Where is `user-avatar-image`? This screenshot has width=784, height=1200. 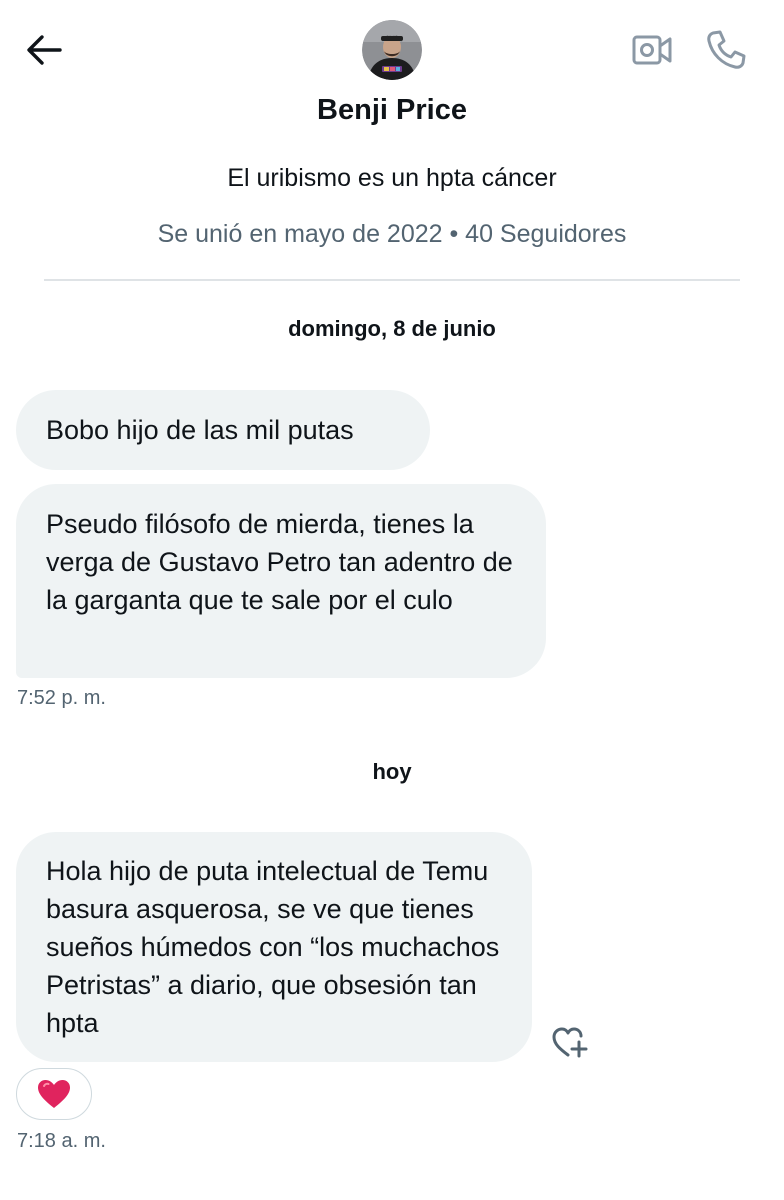 user-avatar-image is located at coordinates (392, 50).